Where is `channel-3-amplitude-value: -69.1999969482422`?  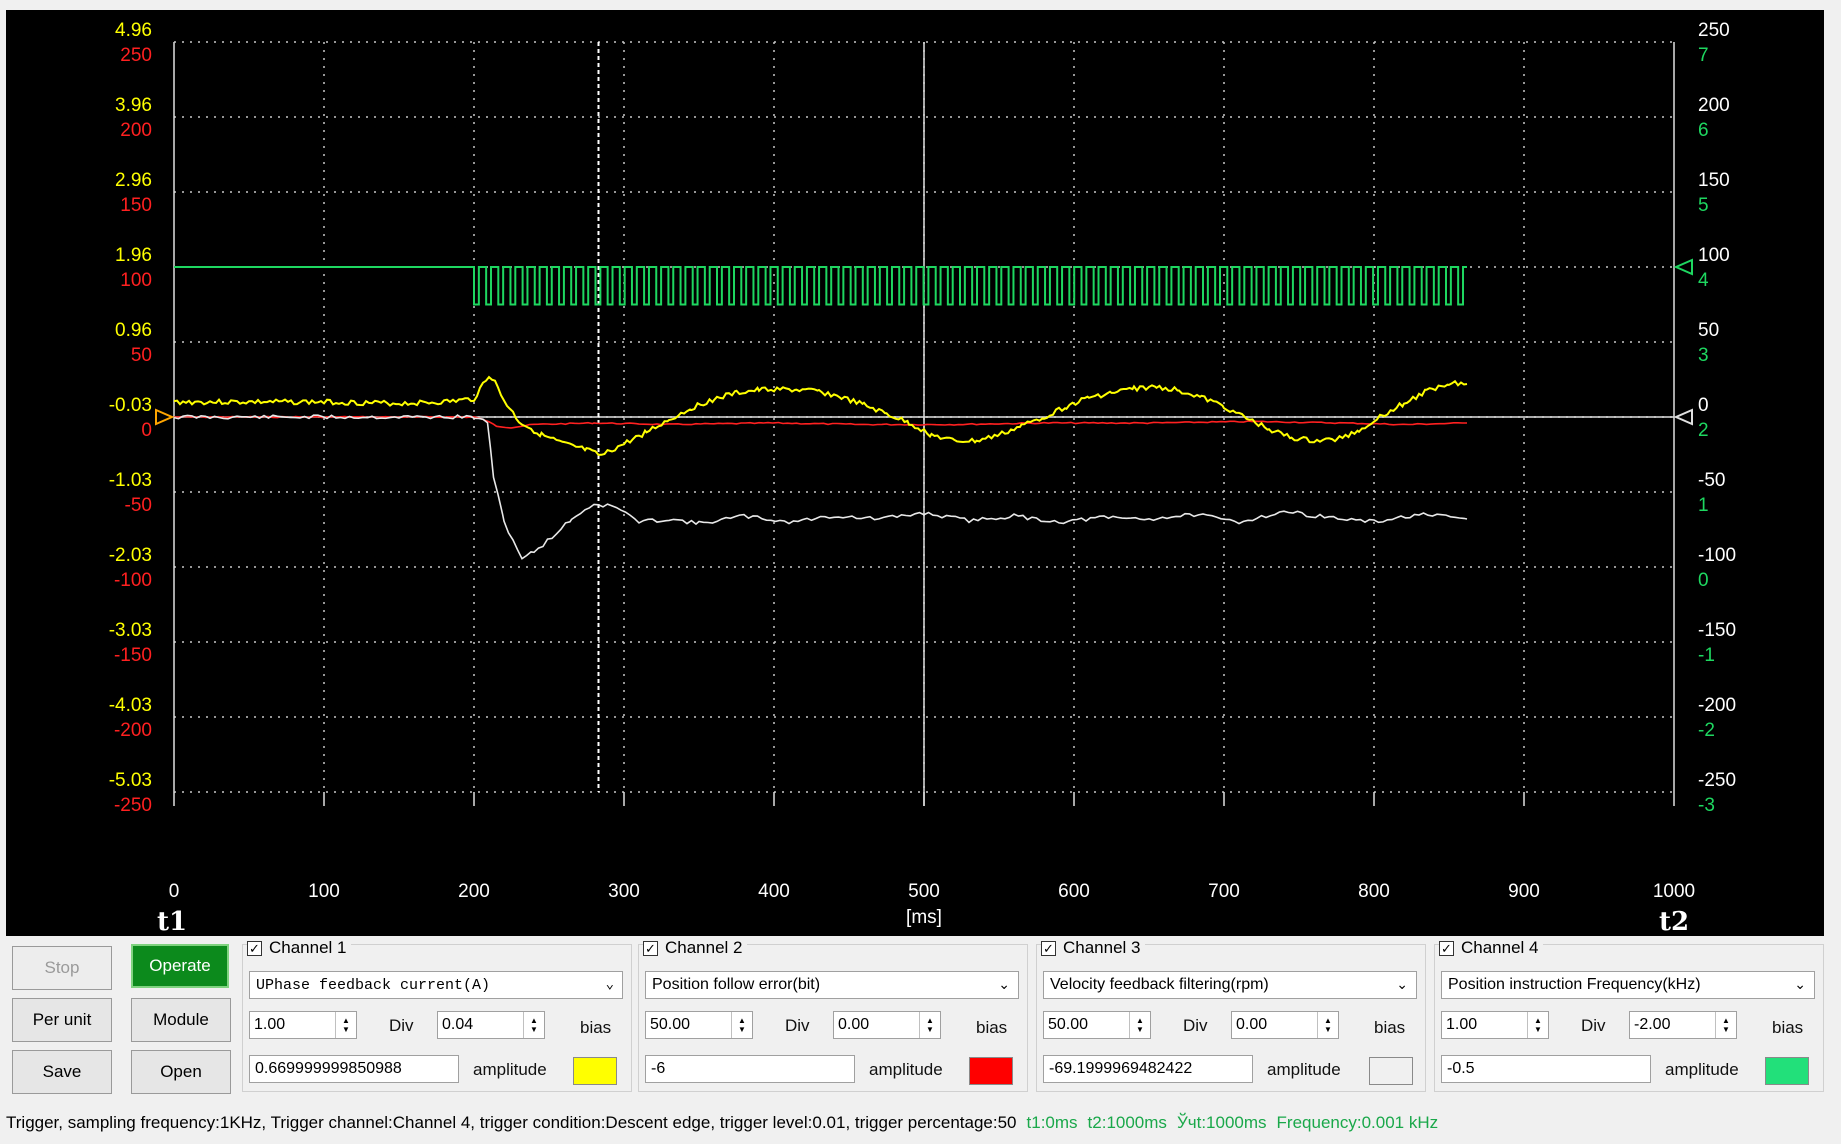
channel-3-amplitude-value: -69.1999969482422 is located at coordinates (1121, 1068).